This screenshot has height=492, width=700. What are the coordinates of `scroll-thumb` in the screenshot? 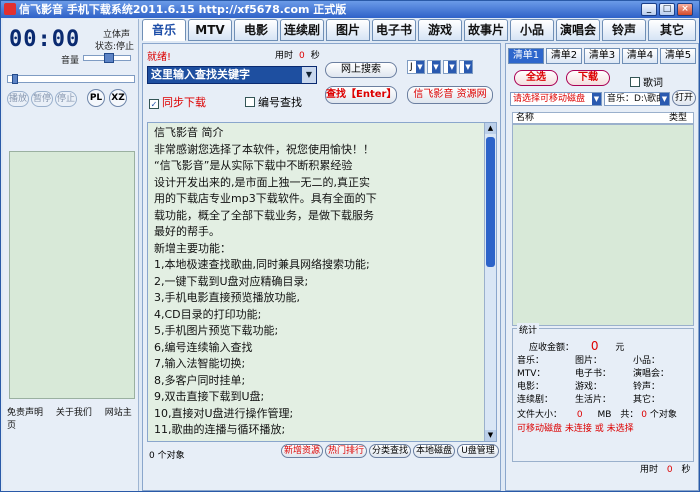 It's located at (490, 202).